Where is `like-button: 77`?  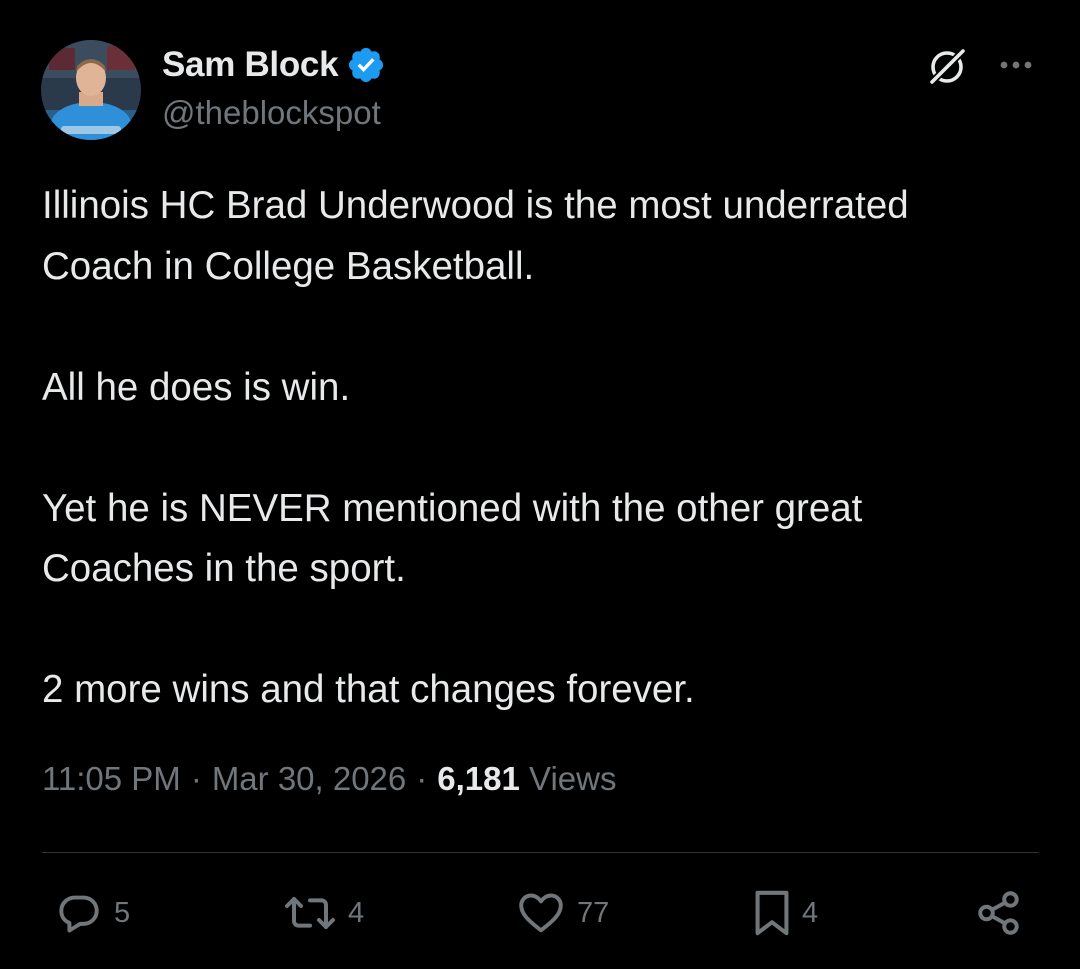
like-button: 77 is located at coordinates (562, 913).